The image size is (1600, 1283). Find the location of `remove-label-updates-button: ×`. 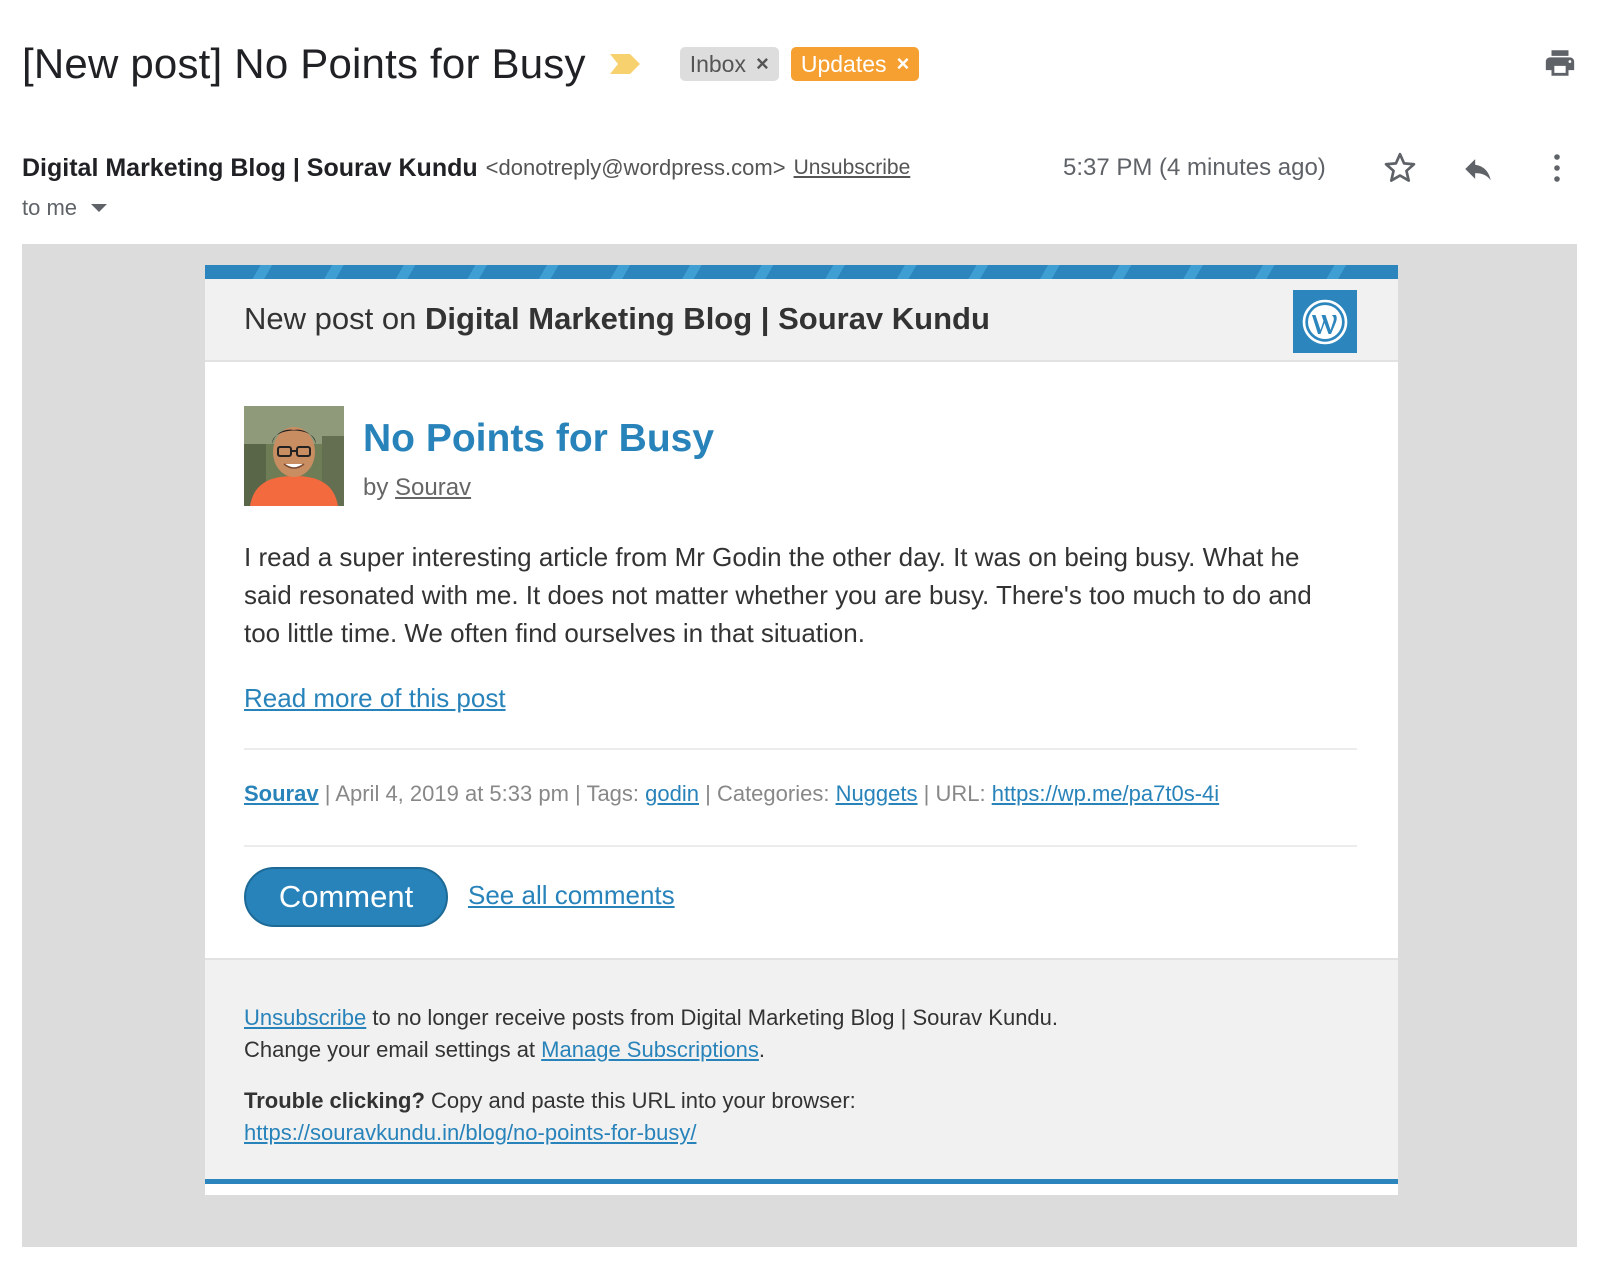

remove-label-updates-button: × is located at coordinates (903, 64).